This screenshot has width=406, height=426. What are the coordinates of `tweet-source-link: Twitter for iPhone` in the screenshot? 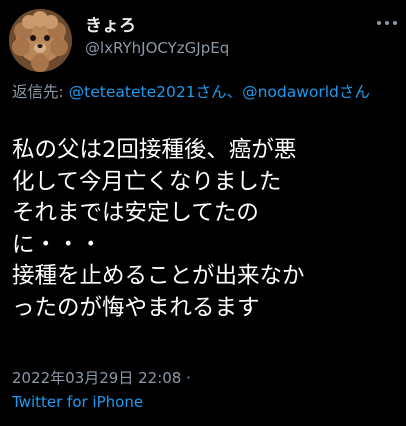 It's located at (77, 402).